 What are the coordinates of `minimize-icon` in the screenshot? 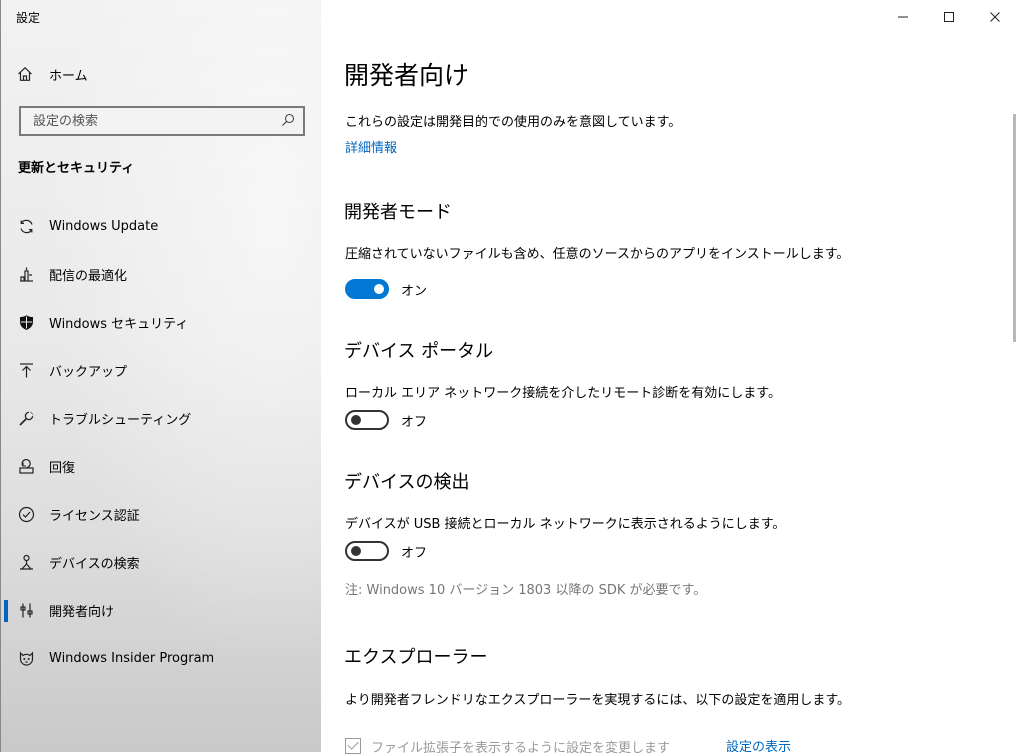 It's located at (903, 17).